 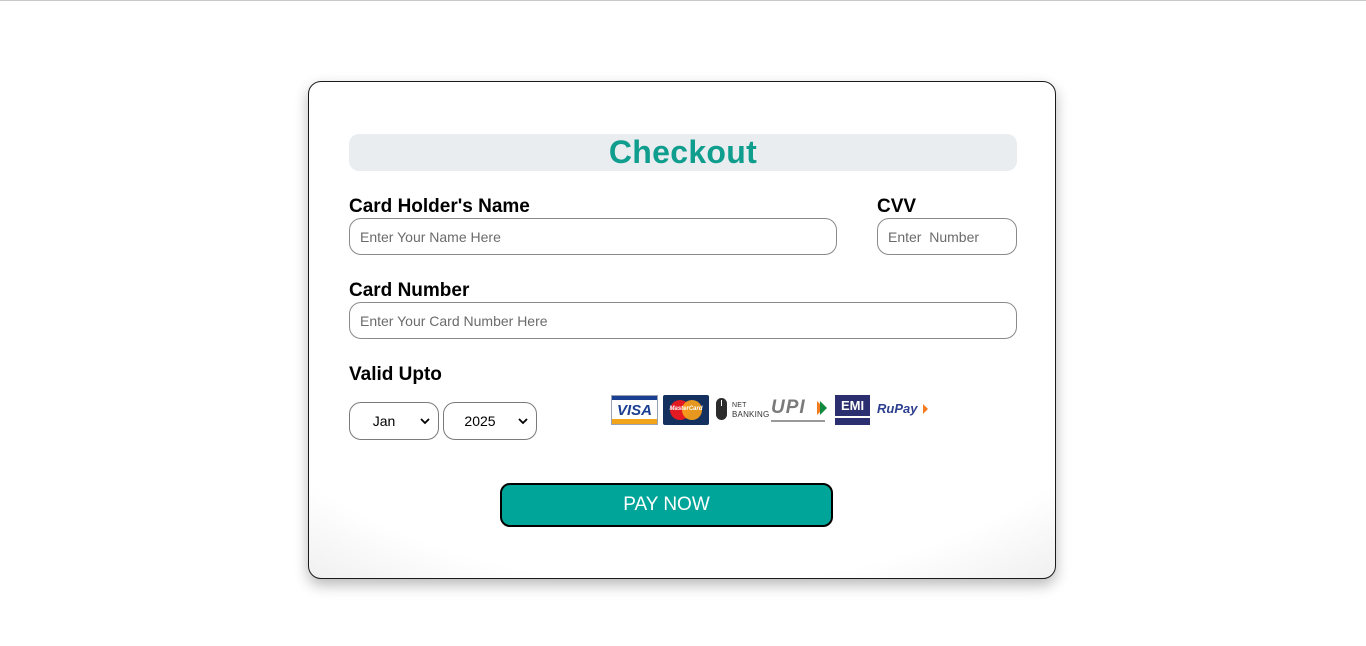 What do you see at coordinates (683, 0) in the screenshot?
I see `top-divider` at bounding box center [683, 0].